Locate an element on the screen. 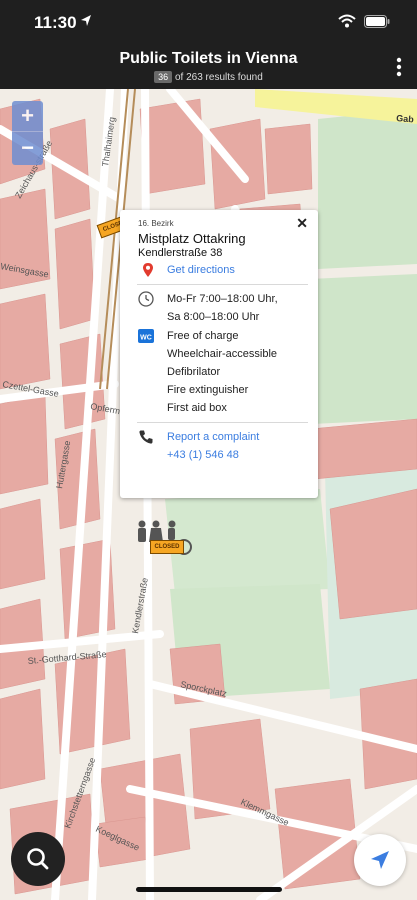  locate-me-button is located at coordinates (380, 860).